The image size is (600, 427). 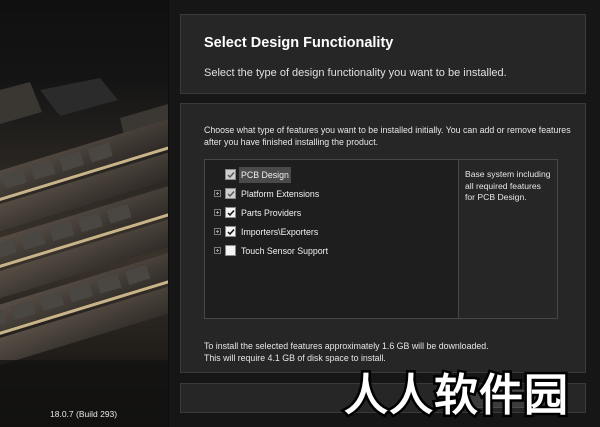 I want to click on feature-label: Touch Sensor Support, so click(x=285, y=251).